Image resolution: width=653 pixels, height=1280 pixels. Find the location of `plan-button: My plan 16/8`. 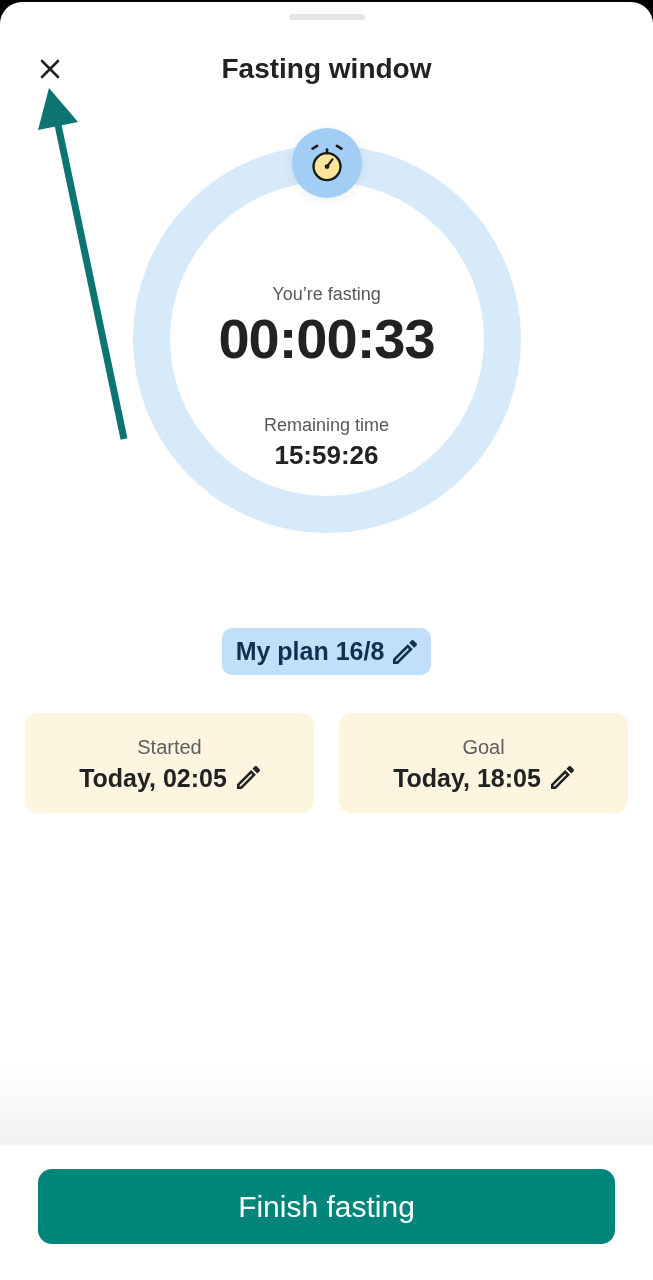

plan-button: My plan 16/8 is located at coordinates (326, 651).